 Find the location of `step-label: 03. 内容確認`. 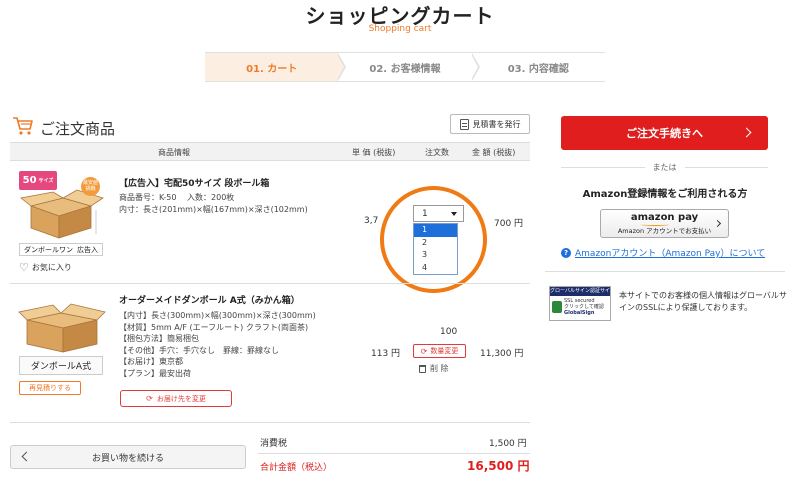

step-label: 03. 内容確認 is located at coordinates (538, 69).